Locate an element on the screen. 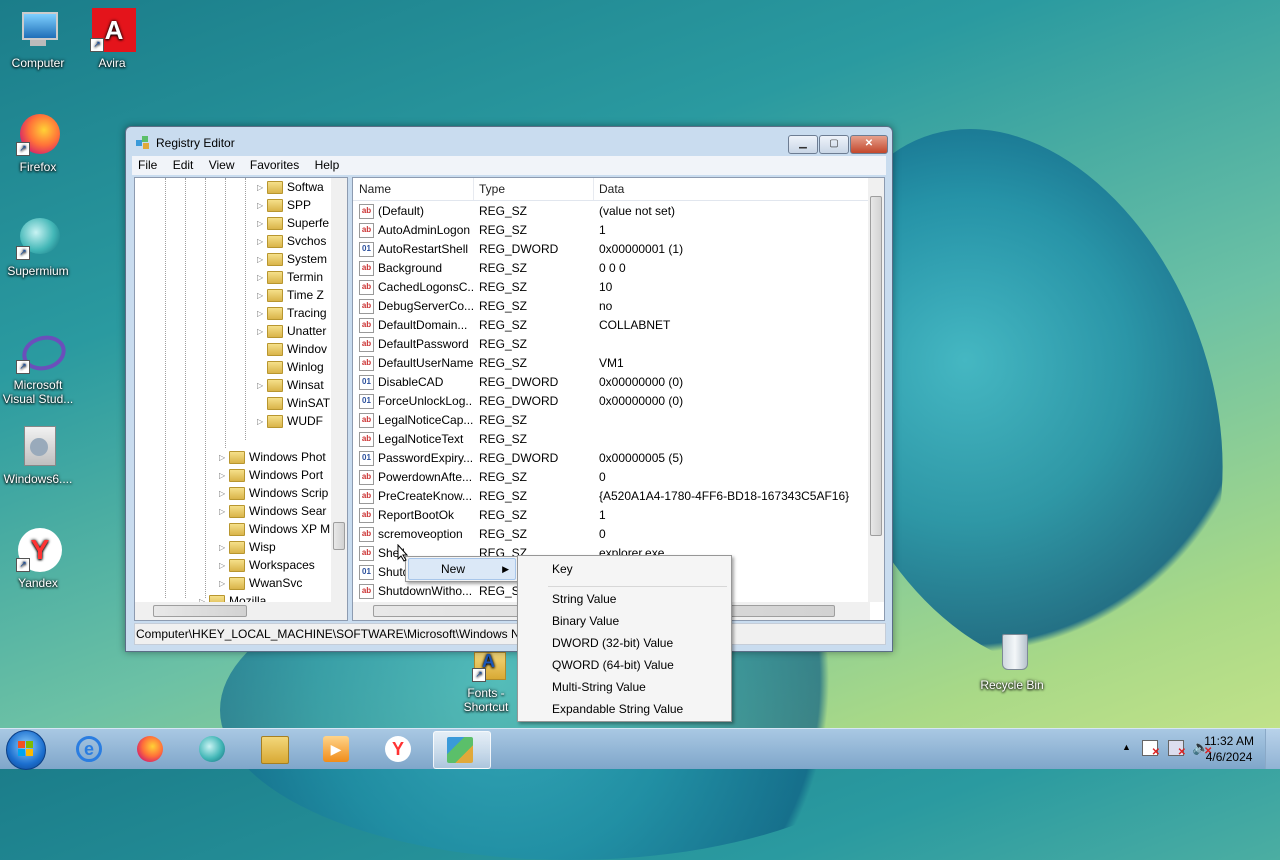 The width and height of the screenshot is (1280, 860). tree-item: Windov is located at coordinates (292, 349).